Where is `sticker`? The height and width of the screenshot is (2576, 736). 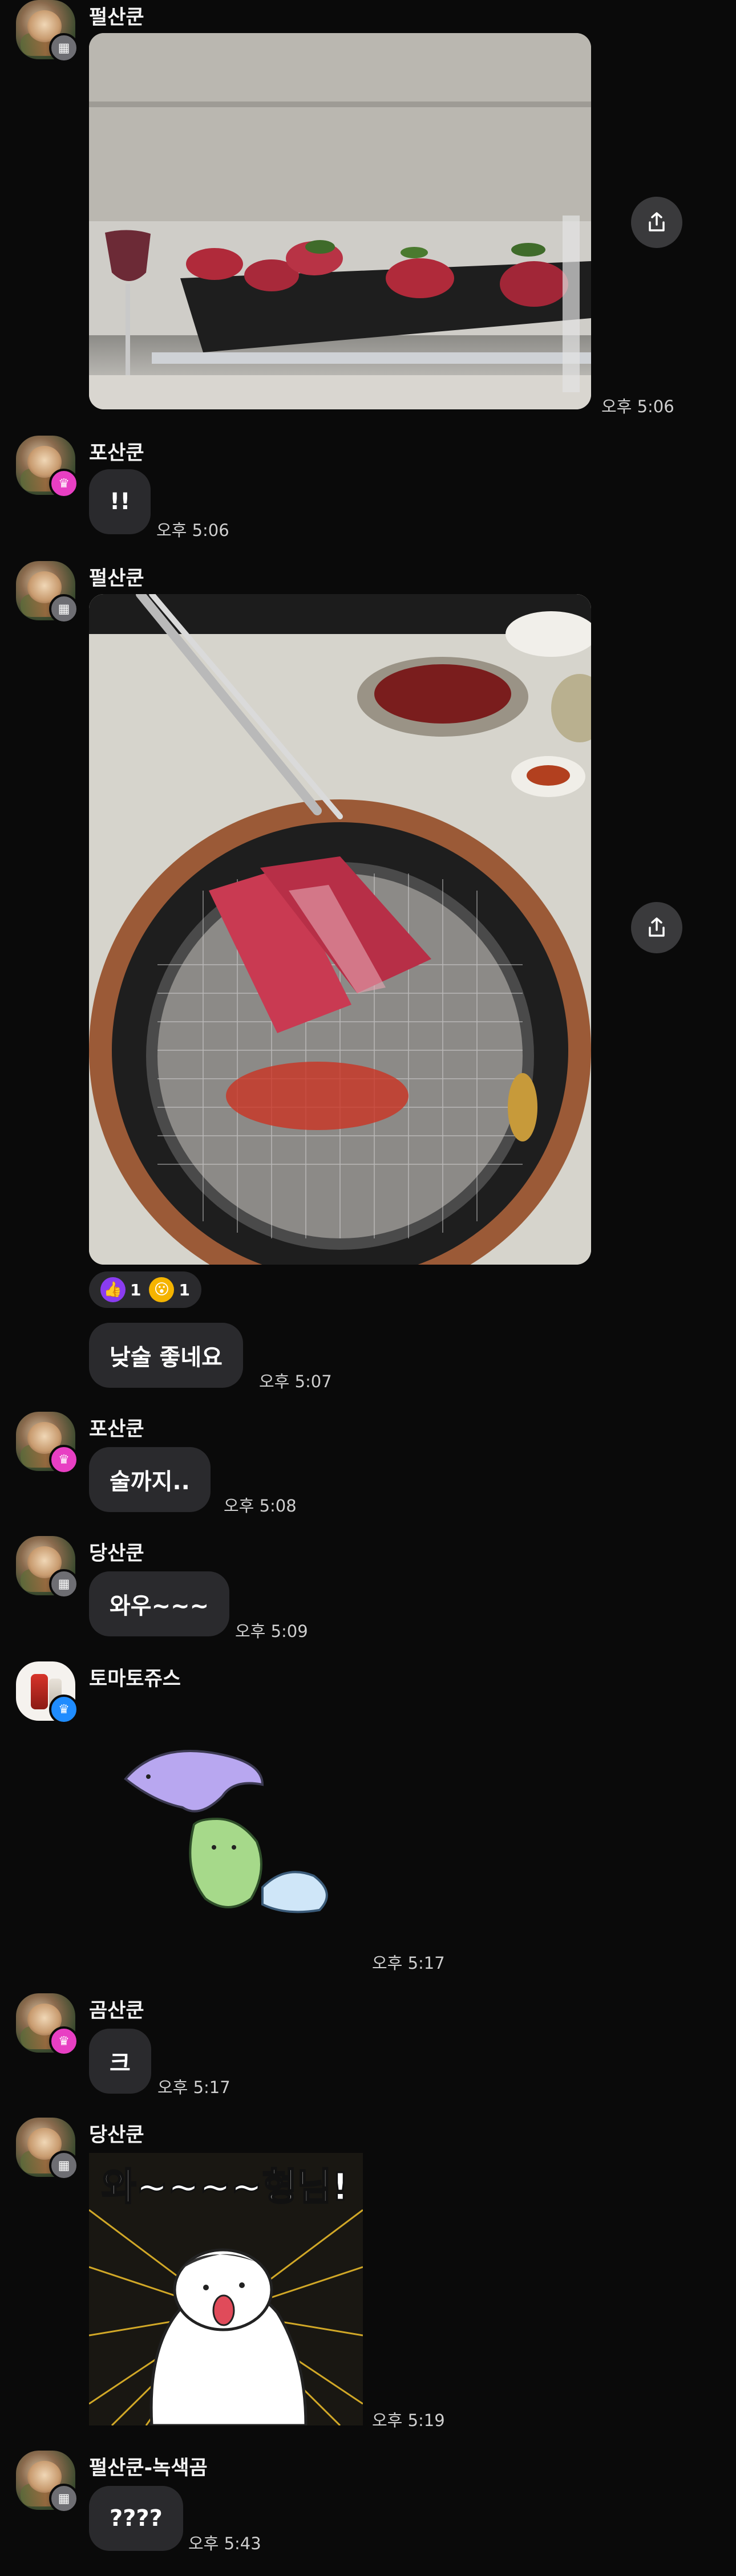
sticker is located at coordinates (234, 1830).